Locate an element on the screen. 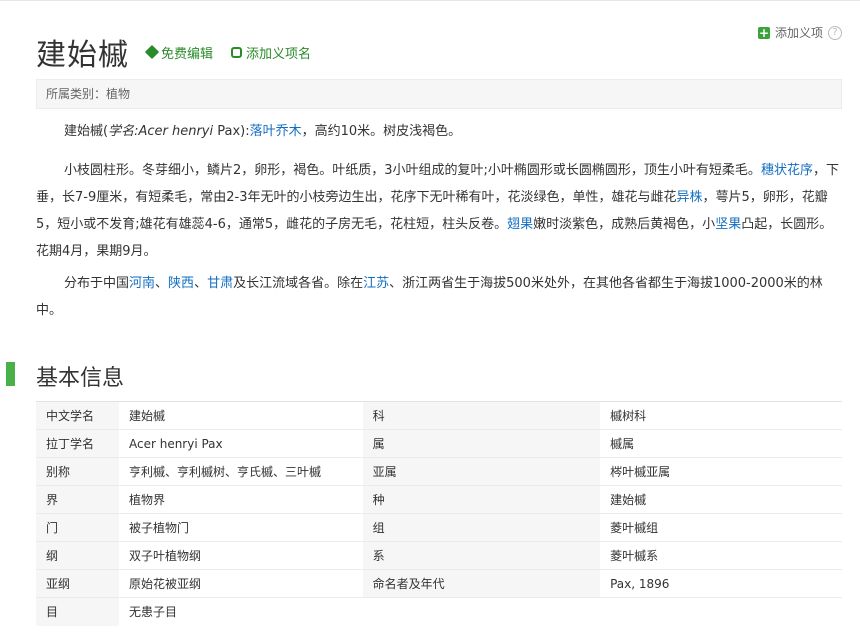  help-icon: ? is located at coordinates (835, 32).